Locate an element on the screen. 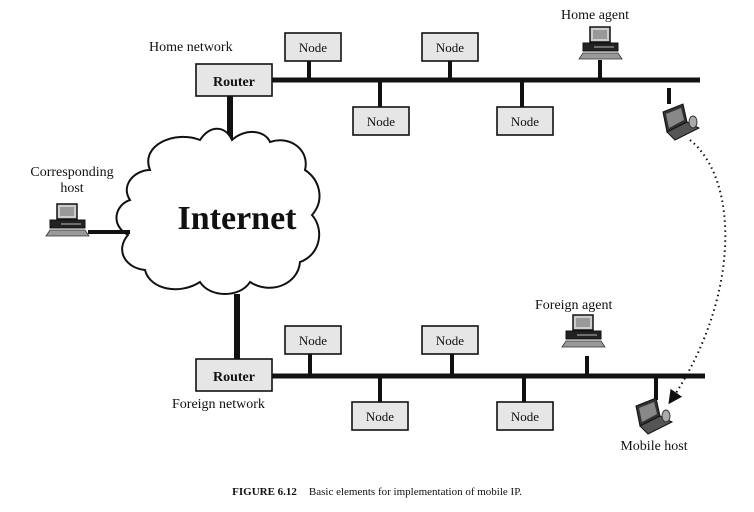 This screenshot has width=754, height=512. mobile-host-laptop-icon is located at coordinates (654, 416).